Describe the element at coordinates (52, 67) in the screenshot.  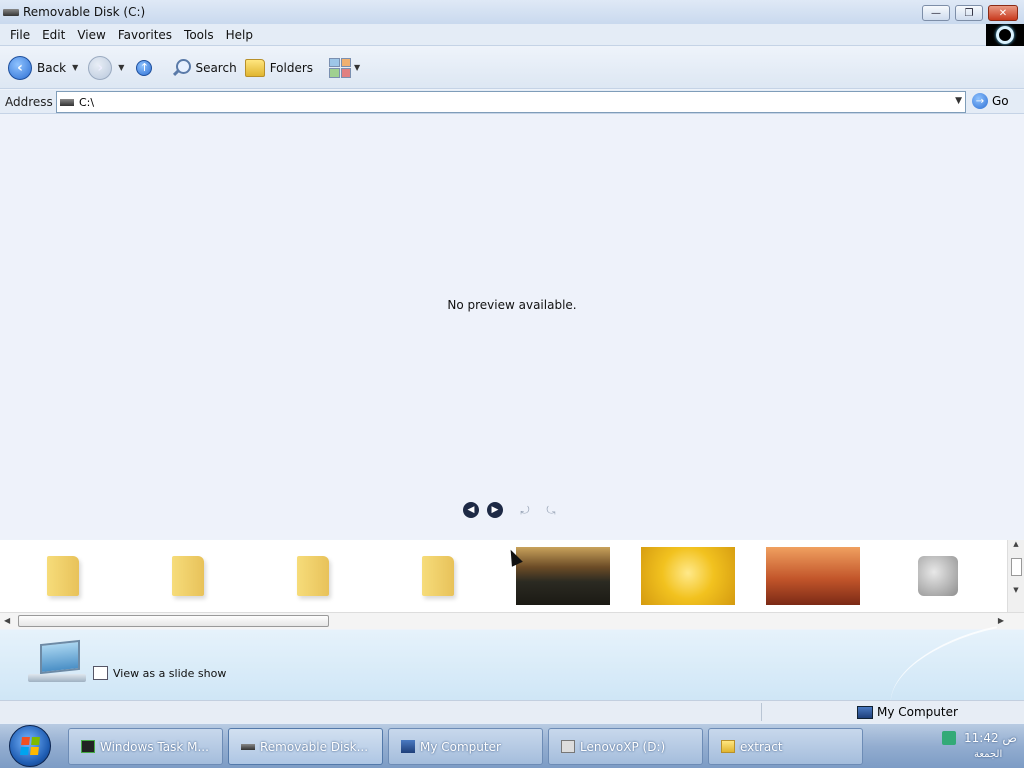
I see `back-label: Back` at that location.